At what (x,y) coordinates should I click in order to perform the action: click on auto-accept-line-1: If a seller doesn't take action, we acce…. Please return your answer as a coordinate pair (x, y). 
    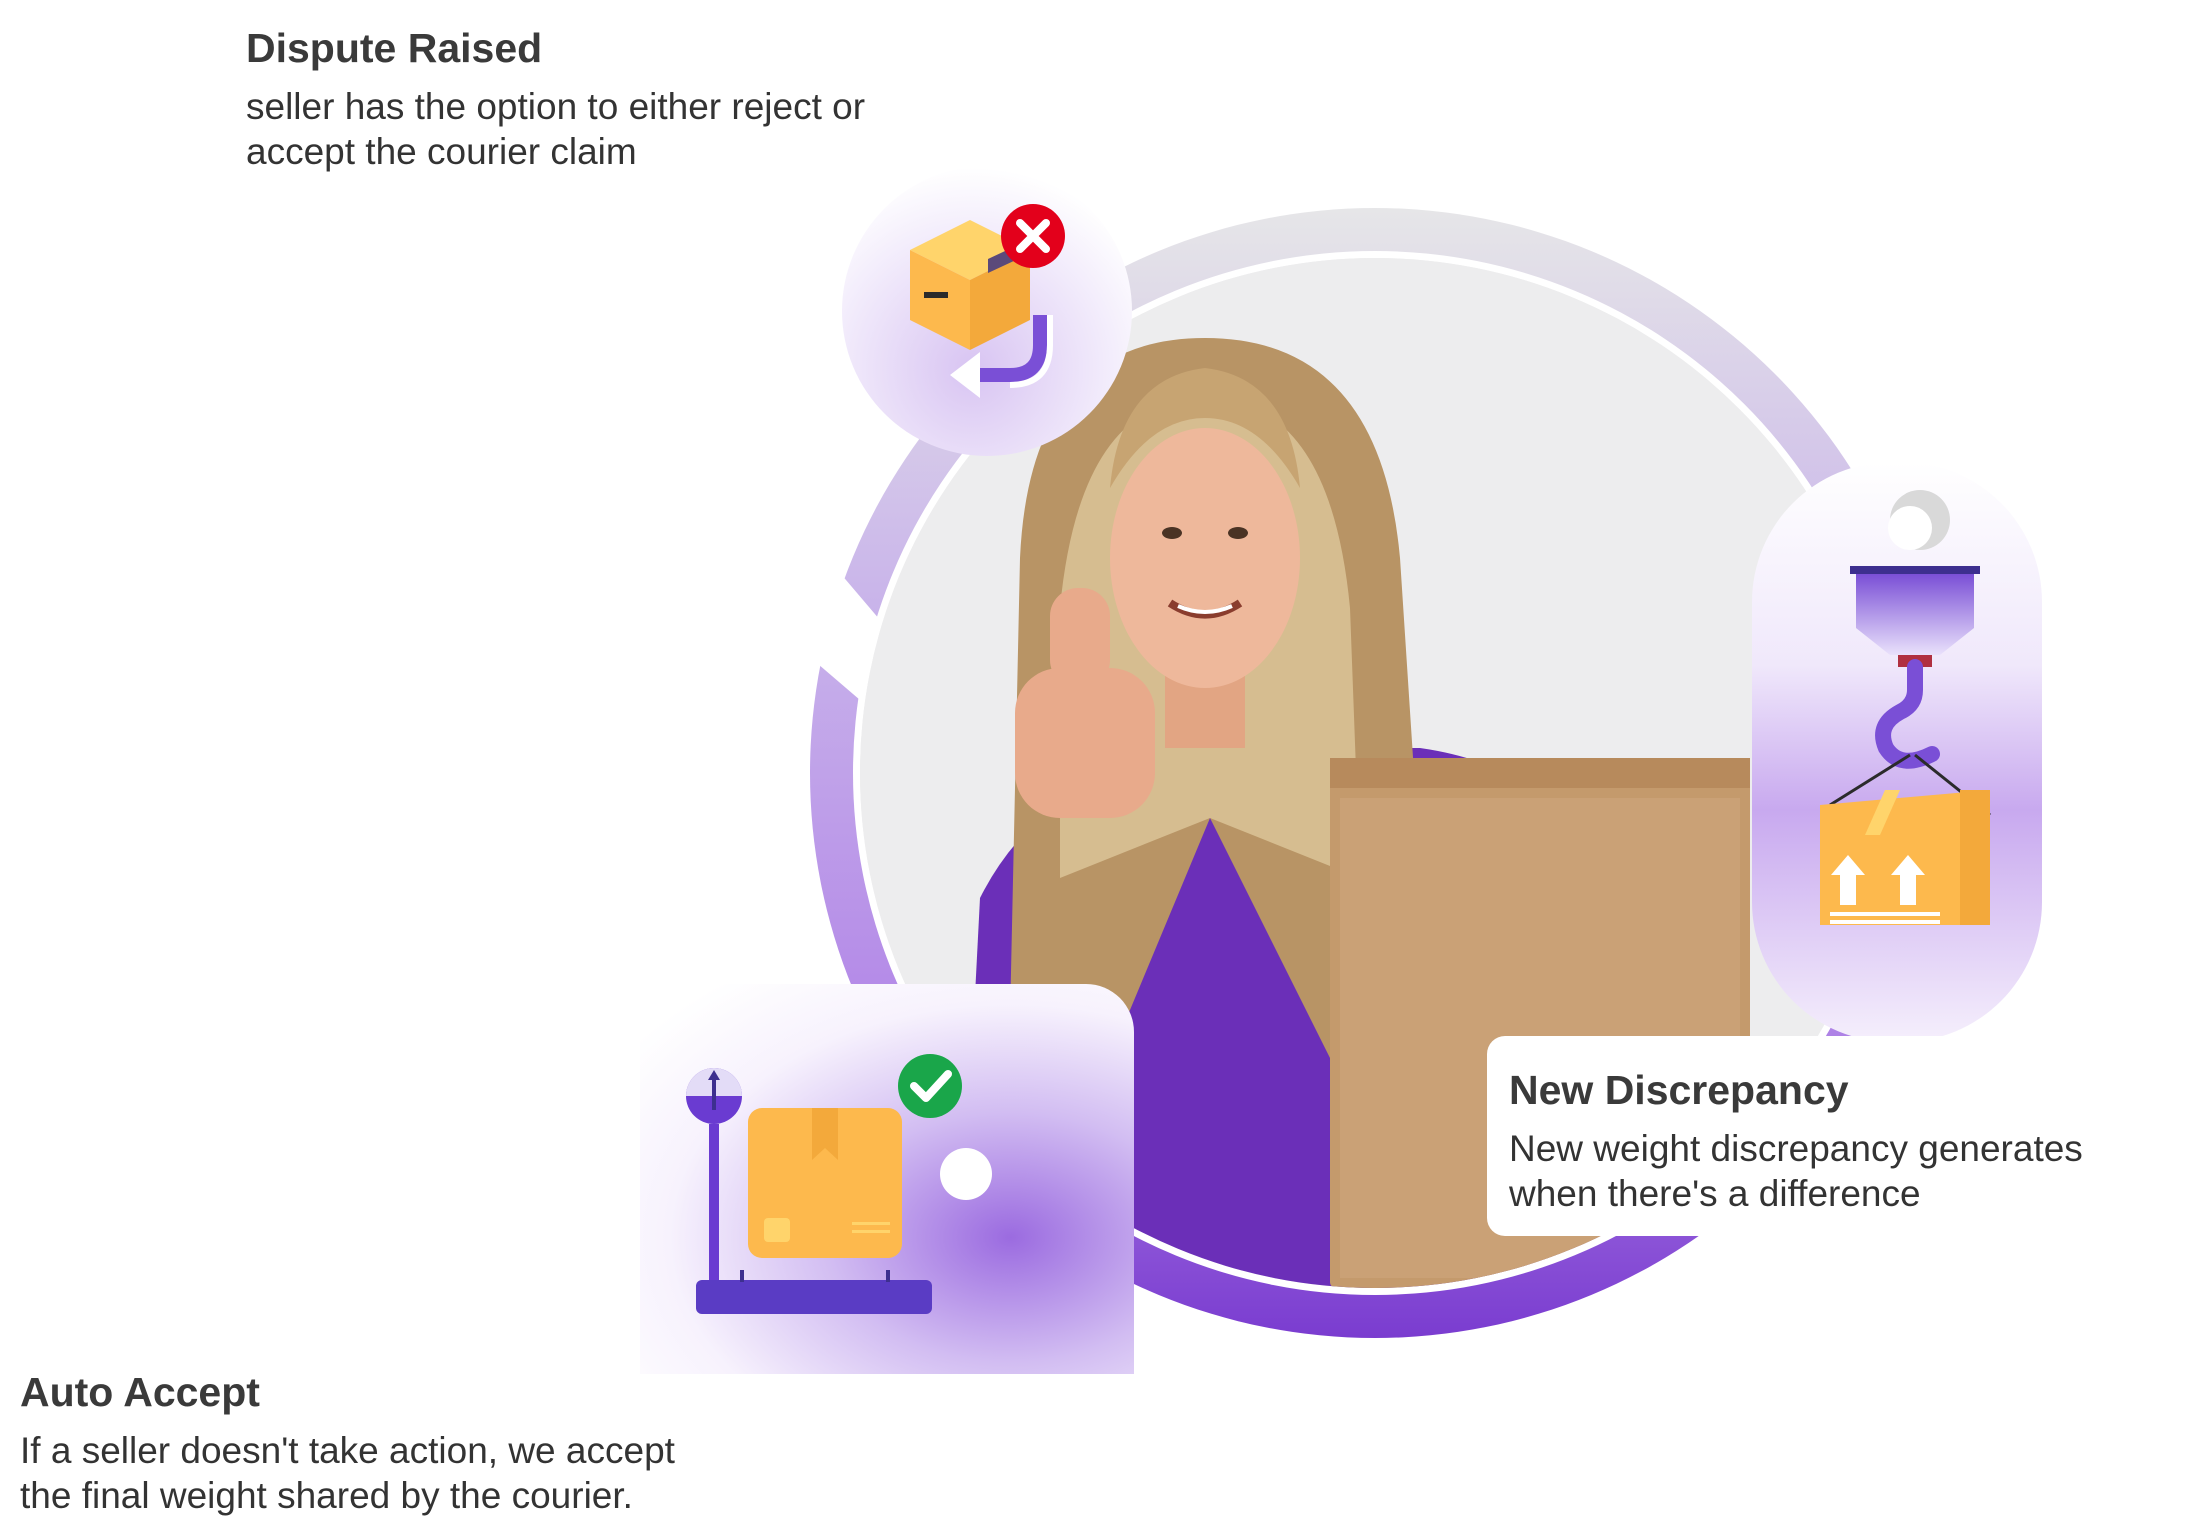
    Looking at the image, I should click on (347, 1451).